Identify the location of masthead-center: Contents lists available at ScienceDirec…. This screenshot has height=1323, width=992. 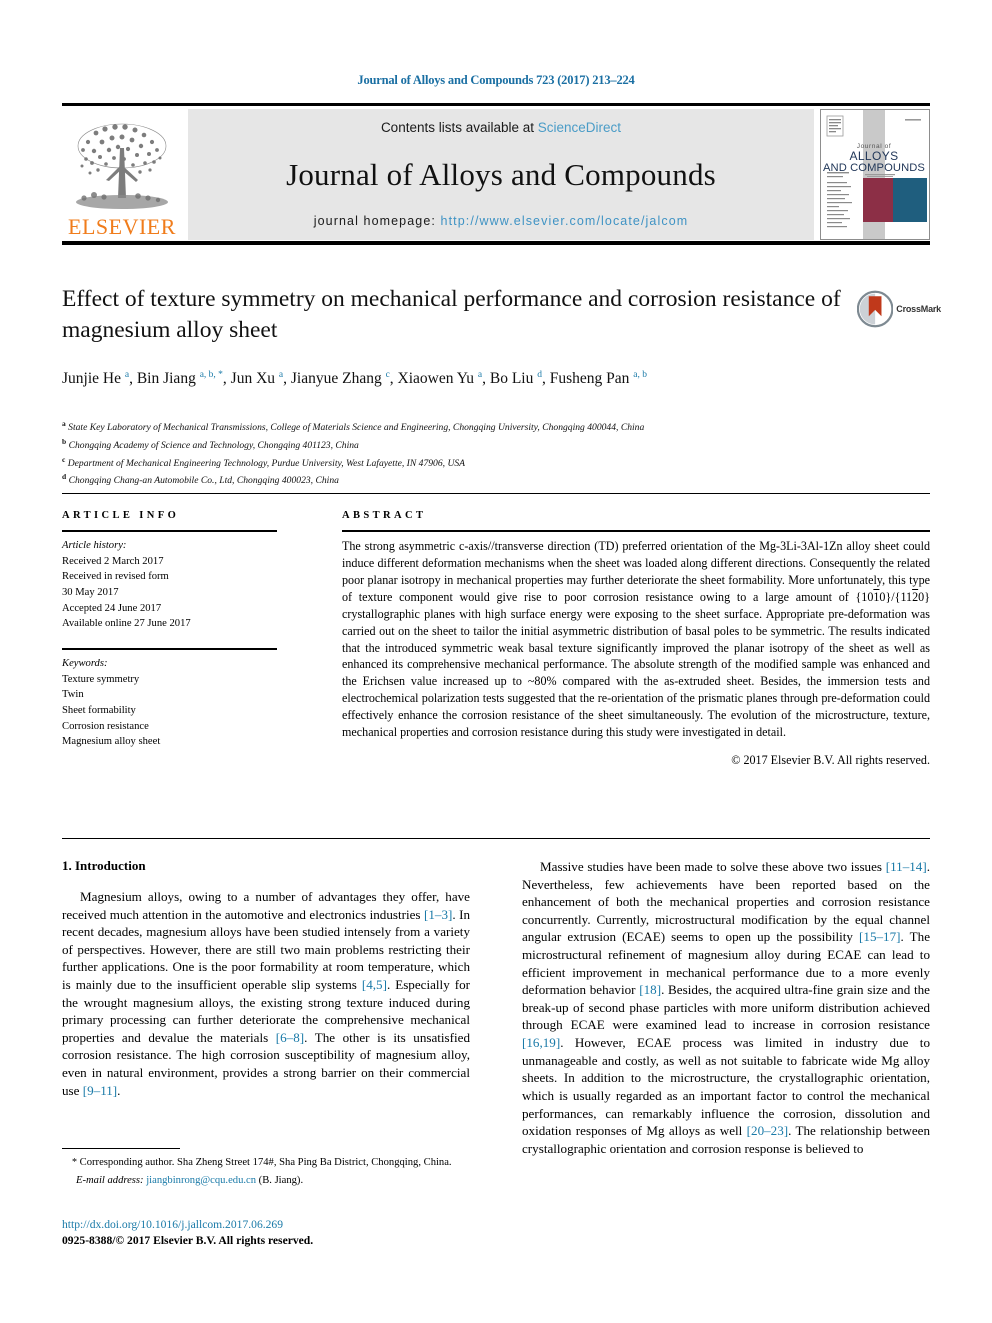
(501, 174).